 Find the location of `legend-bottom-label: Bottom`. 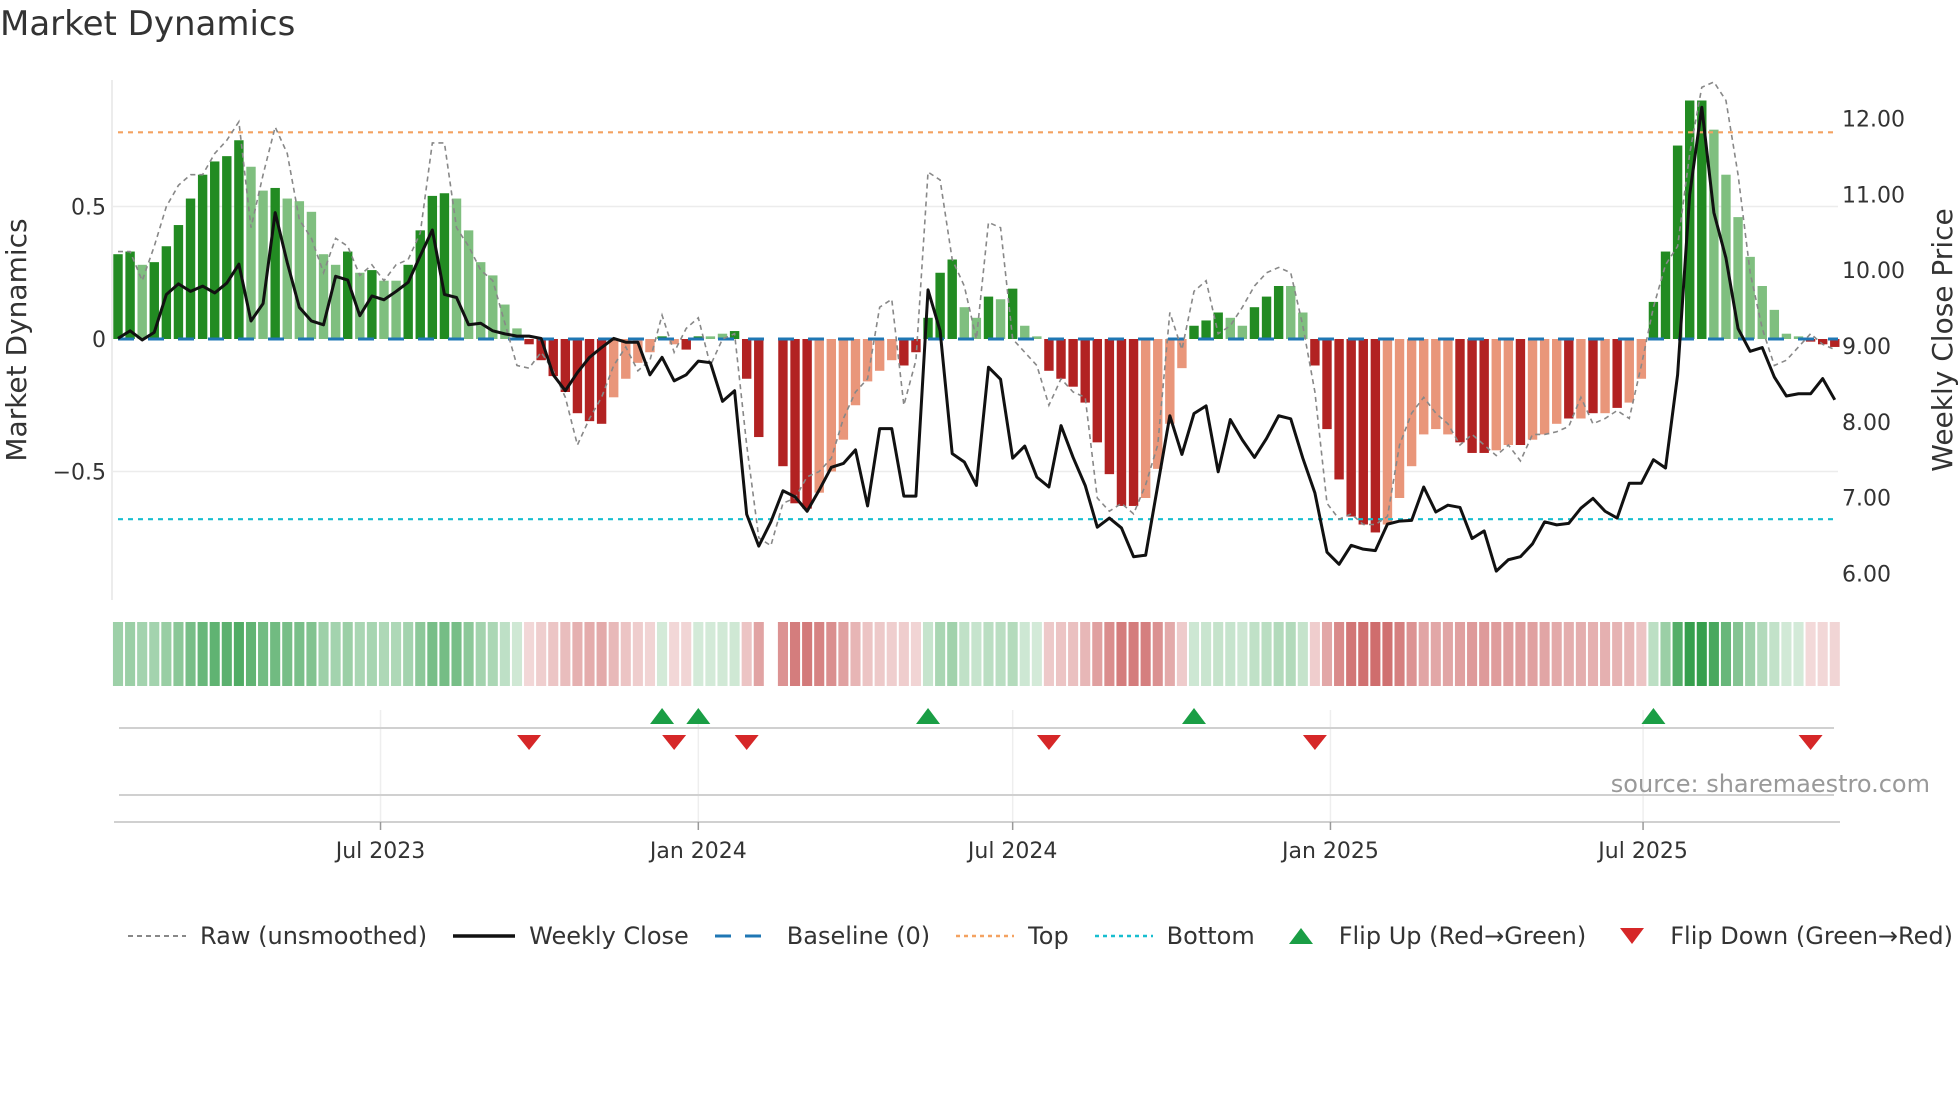

legend-bottom-label: Bottom is located at coordinates (1210, 936).